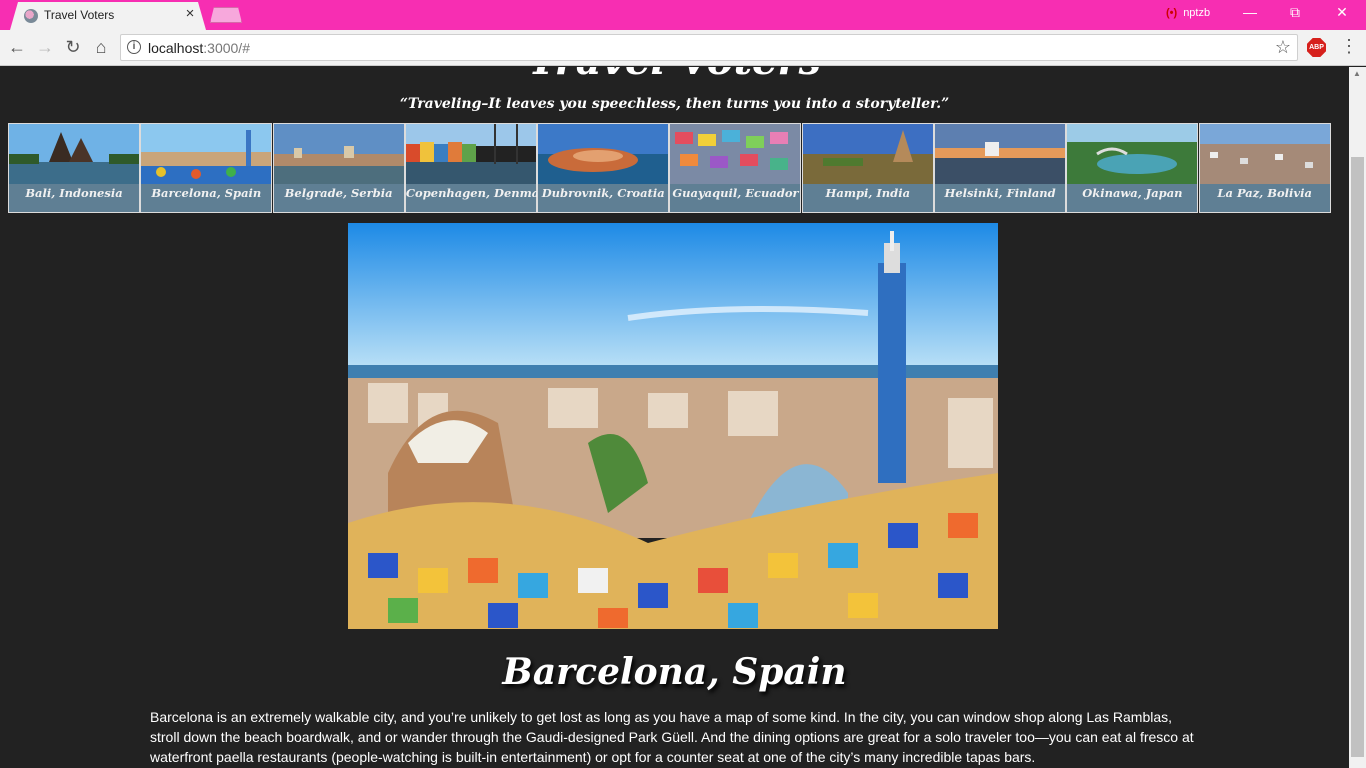  Describe the element at coordinates (709, 47) in the screenshot. I see `address-bar: i localhost:3000/# ☆` at that location.